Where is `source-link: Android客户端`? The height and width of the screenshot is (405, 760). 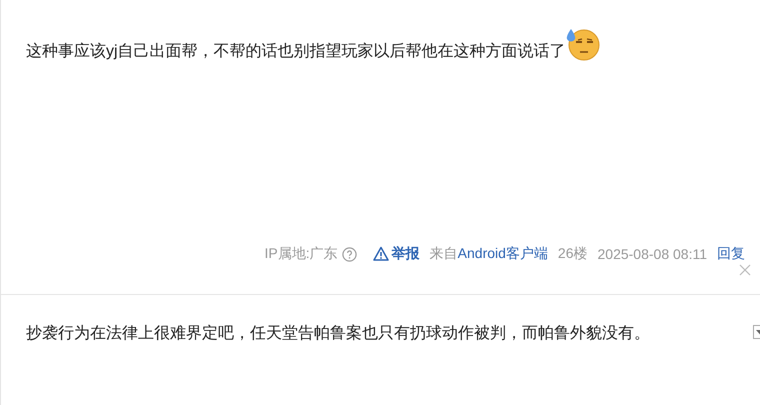 source-link: Android客户端 is located at coordinates (503, 254).